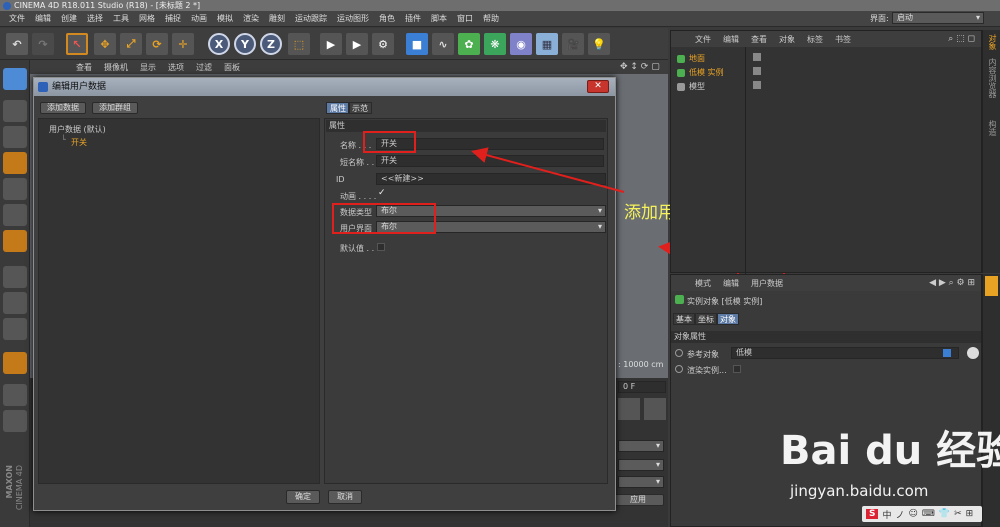 The width and height of the screenshot is (1000, 527). I want to click on pick-object-icon, so click(973, 353).